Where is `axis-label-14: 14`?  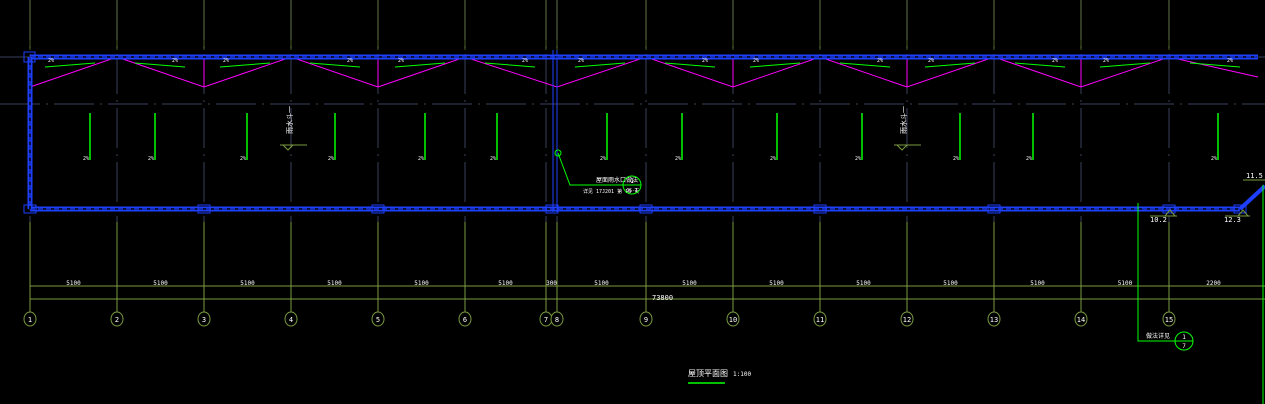 axis-label-14: 14 is located at coordinates (1081, 320).